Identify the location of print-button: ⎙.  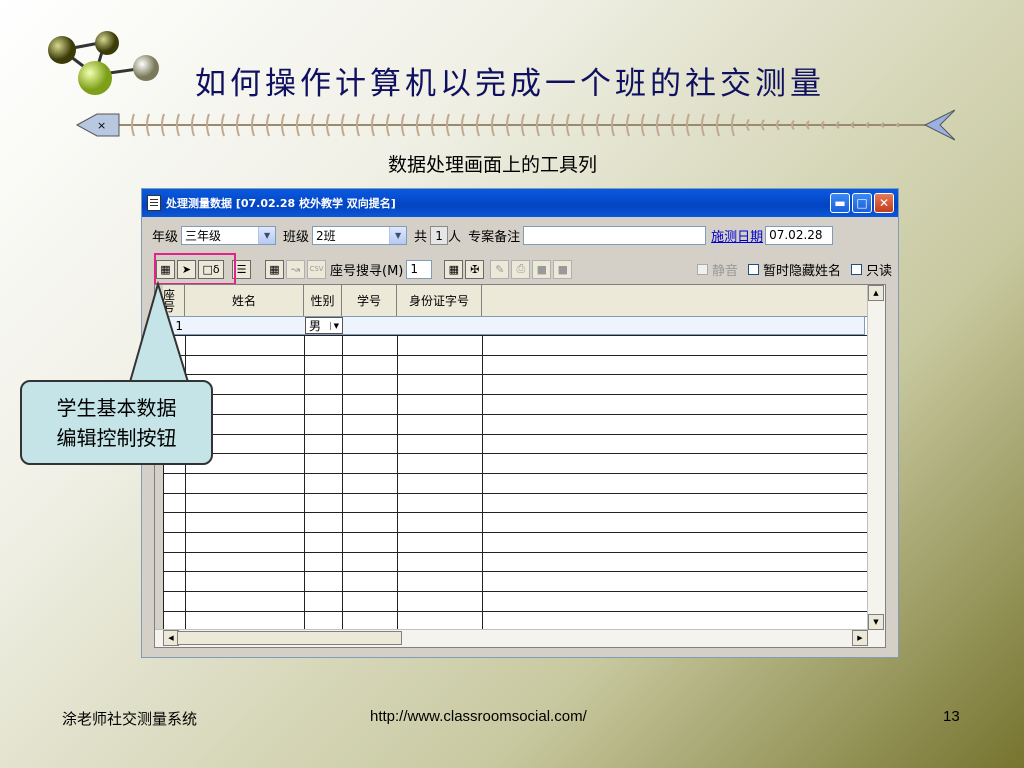
(521, 269).